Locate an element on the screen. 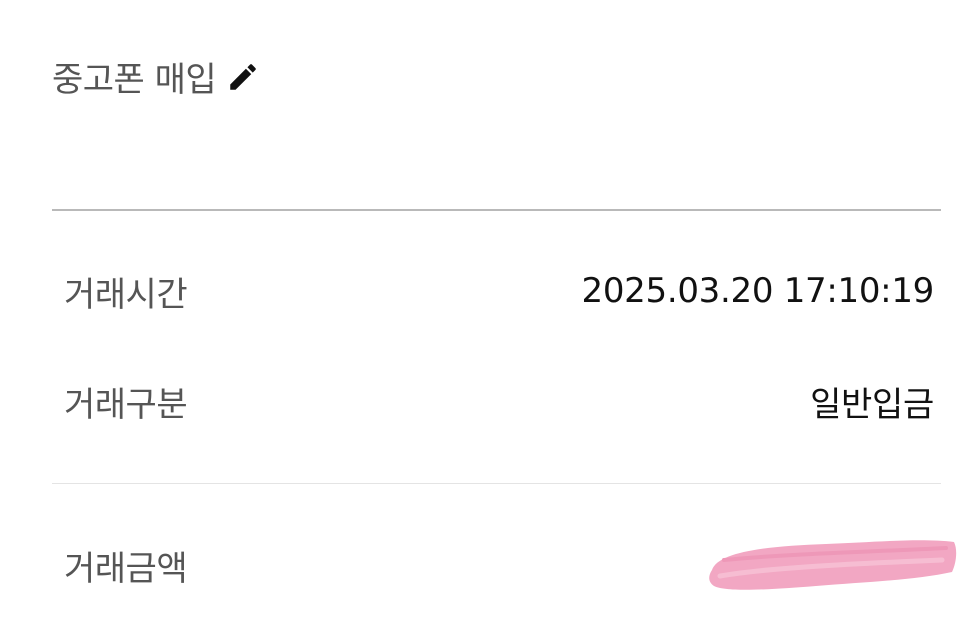  section-divider is located at coordinates (496, 210).